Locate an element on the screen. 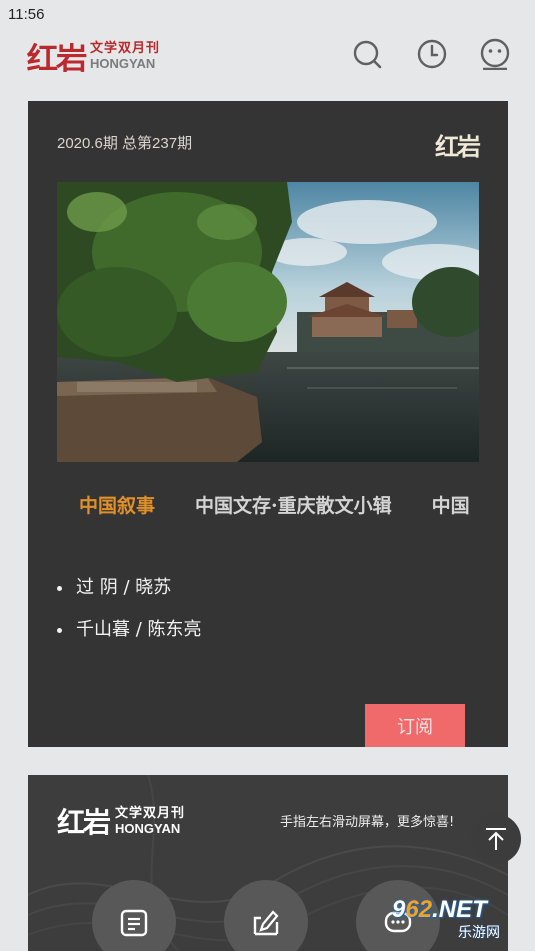 The height and width of the screenshot is (951, 535). card-logo: 红岩 is located at coordinates (458, 146).